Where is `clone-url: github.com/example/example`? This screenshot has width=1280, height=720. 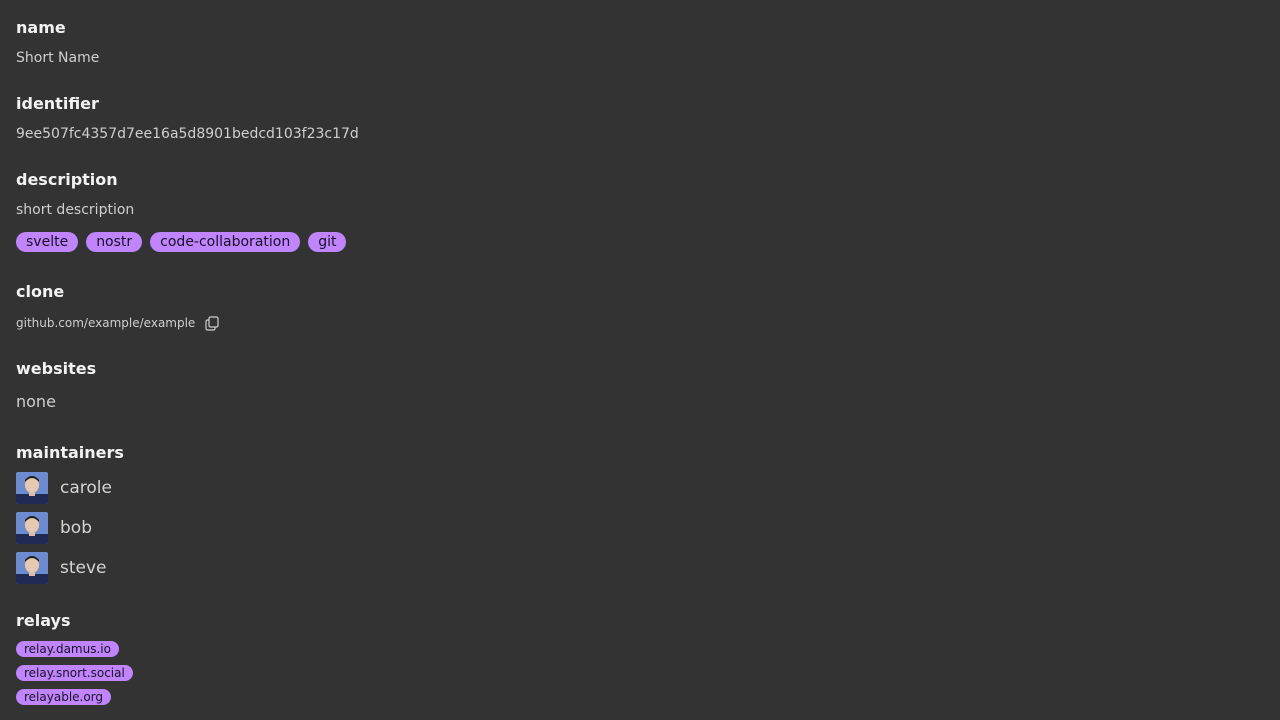 clone-url: github.com/example/example is located at coordinates (106, 323).